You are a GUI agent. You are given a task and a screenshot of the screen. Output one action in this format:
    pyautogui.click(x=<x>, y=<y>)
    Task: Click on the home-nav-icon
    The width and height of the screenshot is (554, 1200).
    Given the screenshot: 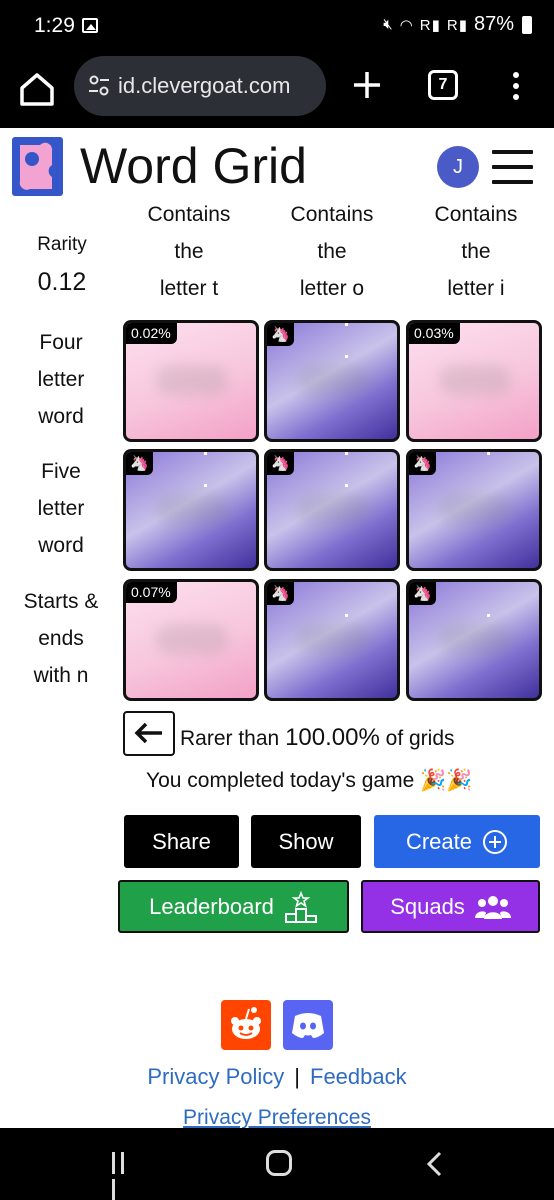 What is the action you would take?
    pyautogui.click(x=279, y=1163)
    